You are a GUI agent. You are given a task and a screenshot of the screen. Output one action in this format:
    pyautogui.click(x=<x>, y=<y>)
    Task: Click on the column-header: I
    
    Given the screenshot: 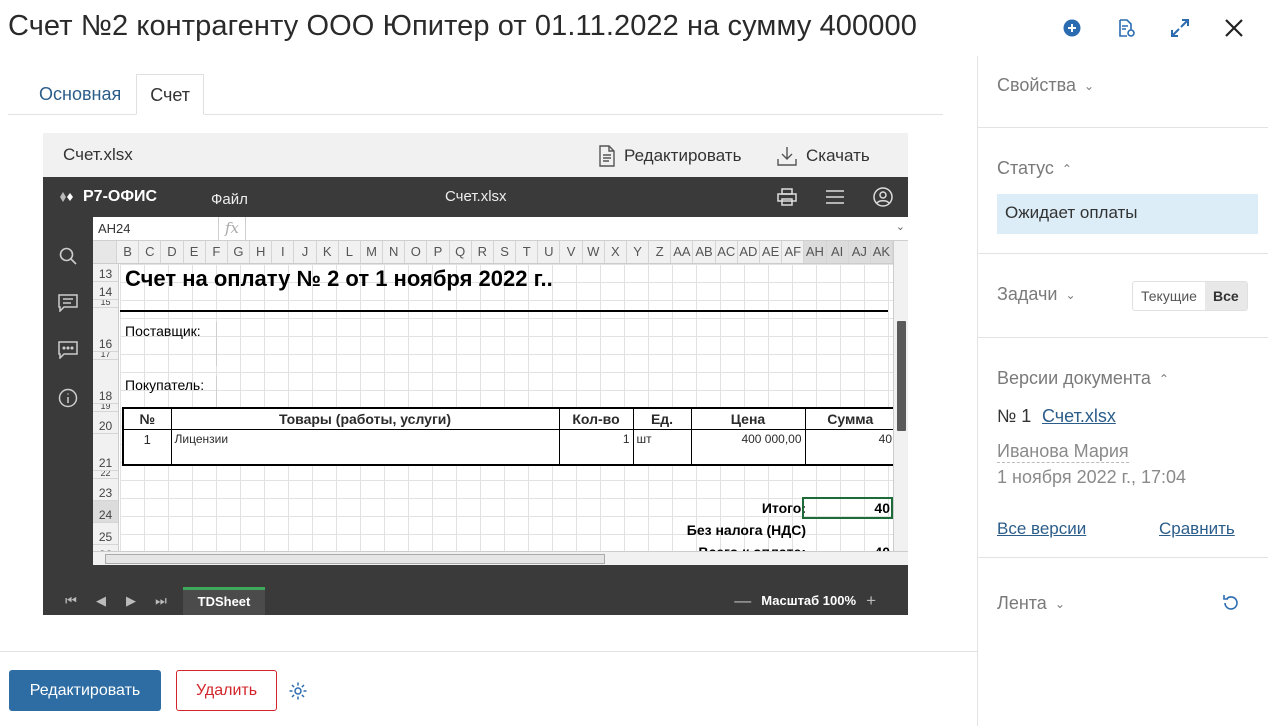 What is the action you would take?
    pyautogui.click(x=283, y=252)
    